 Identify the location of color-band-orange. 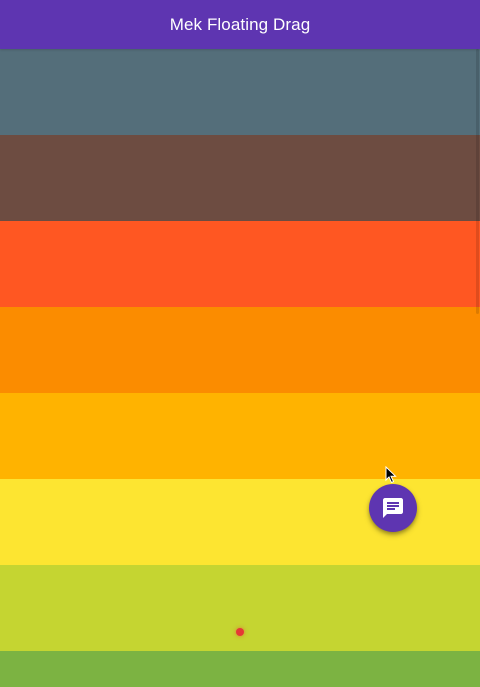
(240, 350).